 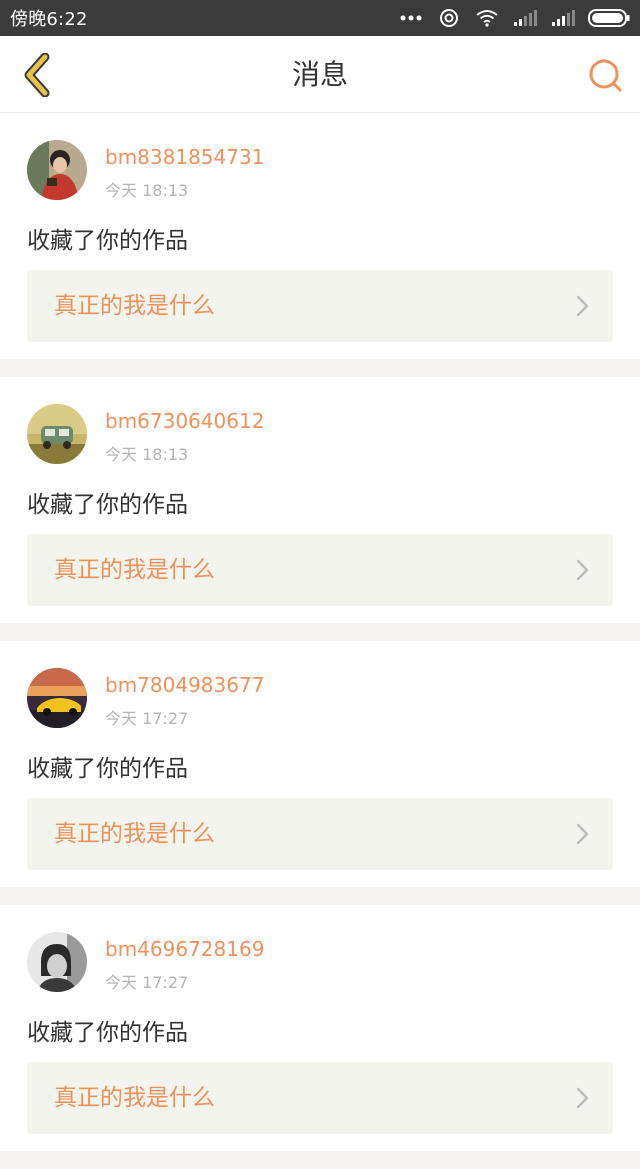 I want to click on search-icon, so click(x=605, y=75).